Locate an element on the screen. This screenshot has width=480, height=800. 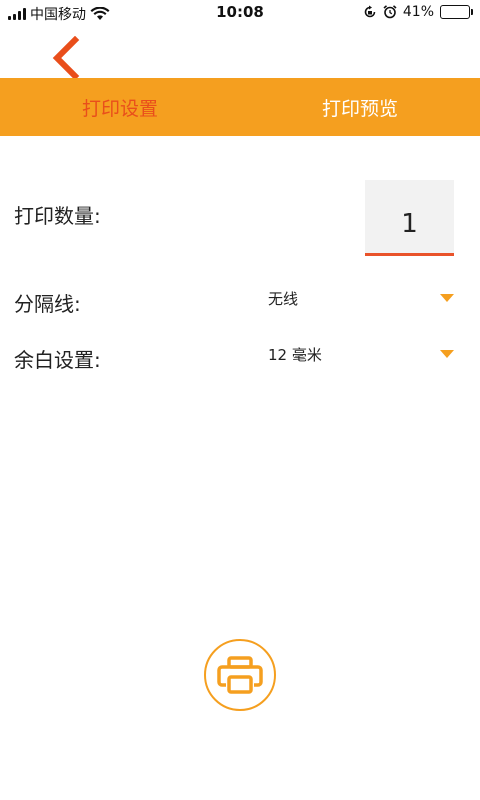
printer-icon is located at coordinates (240, 675).